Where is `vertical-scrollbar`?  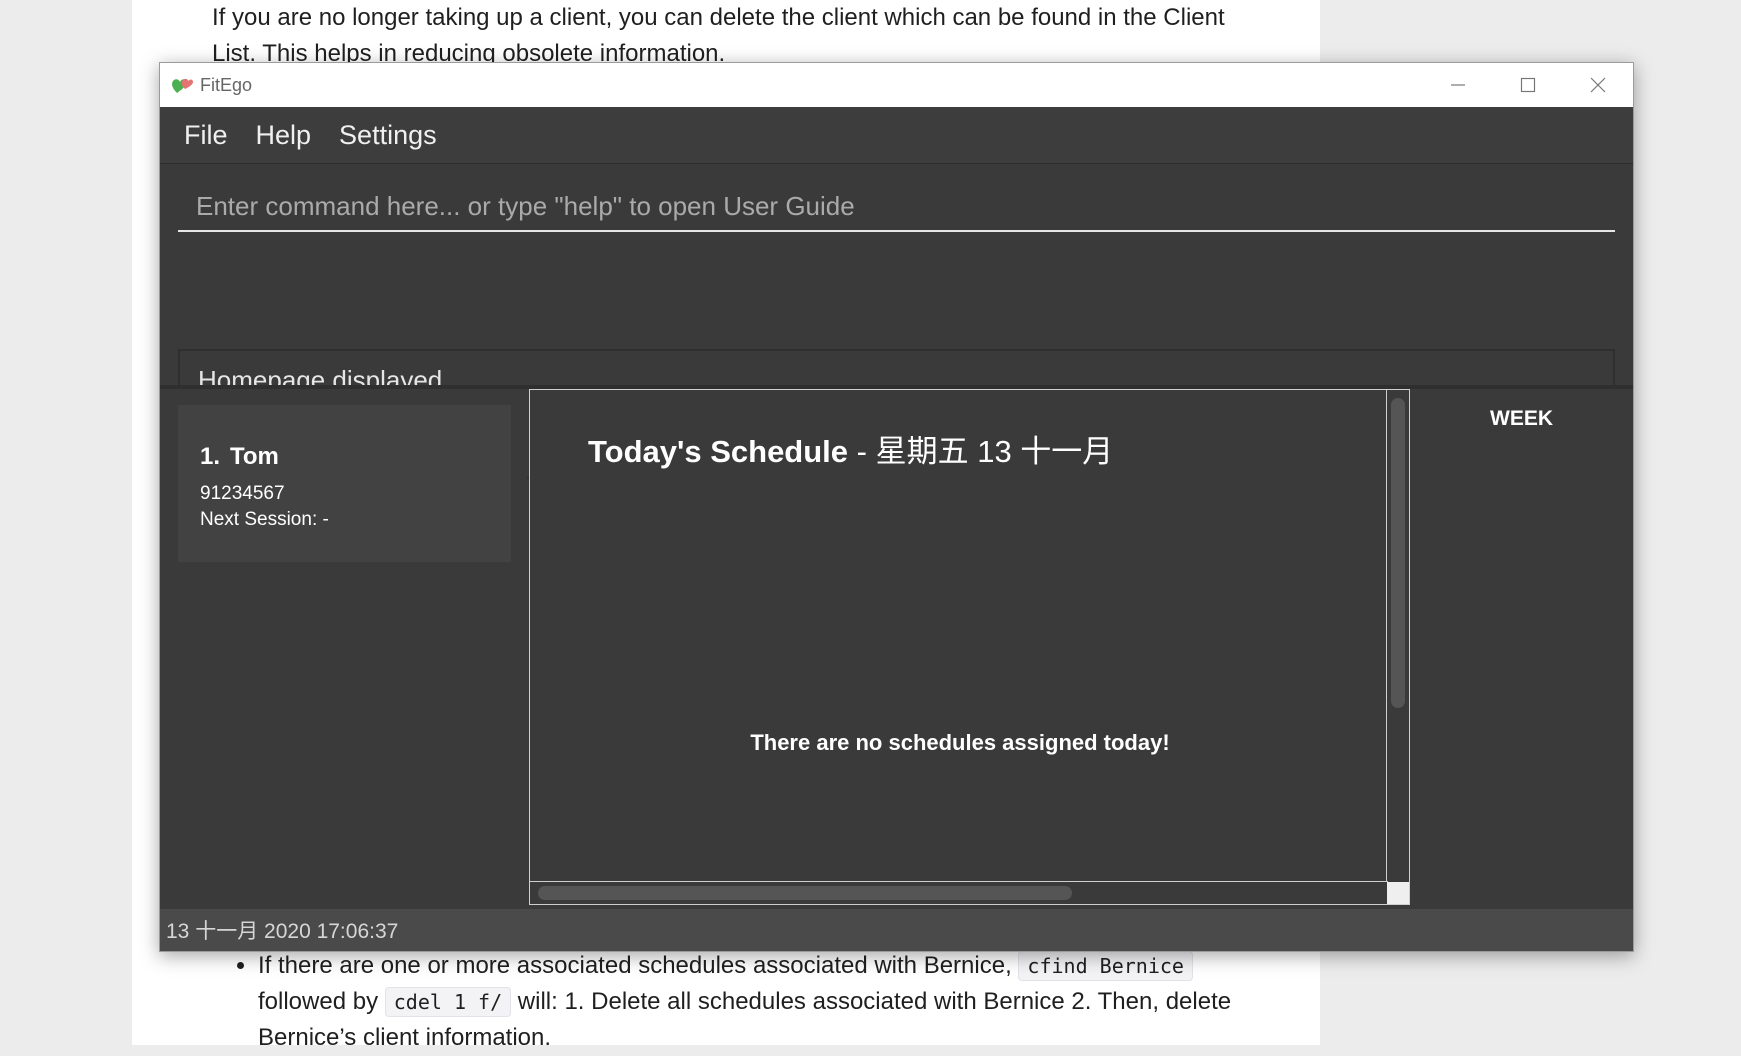
vertical-scrollbar is located at coordinates (1397, 637).